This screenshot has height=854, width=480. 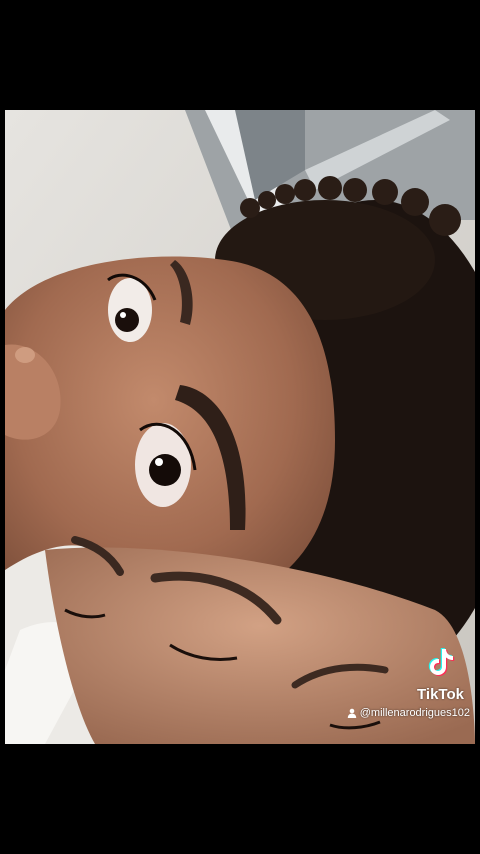 What do you see at coordinates (441, 662) in the screenshot?
I see `tiktok-logo-icon` at bounding box center [441, 662].